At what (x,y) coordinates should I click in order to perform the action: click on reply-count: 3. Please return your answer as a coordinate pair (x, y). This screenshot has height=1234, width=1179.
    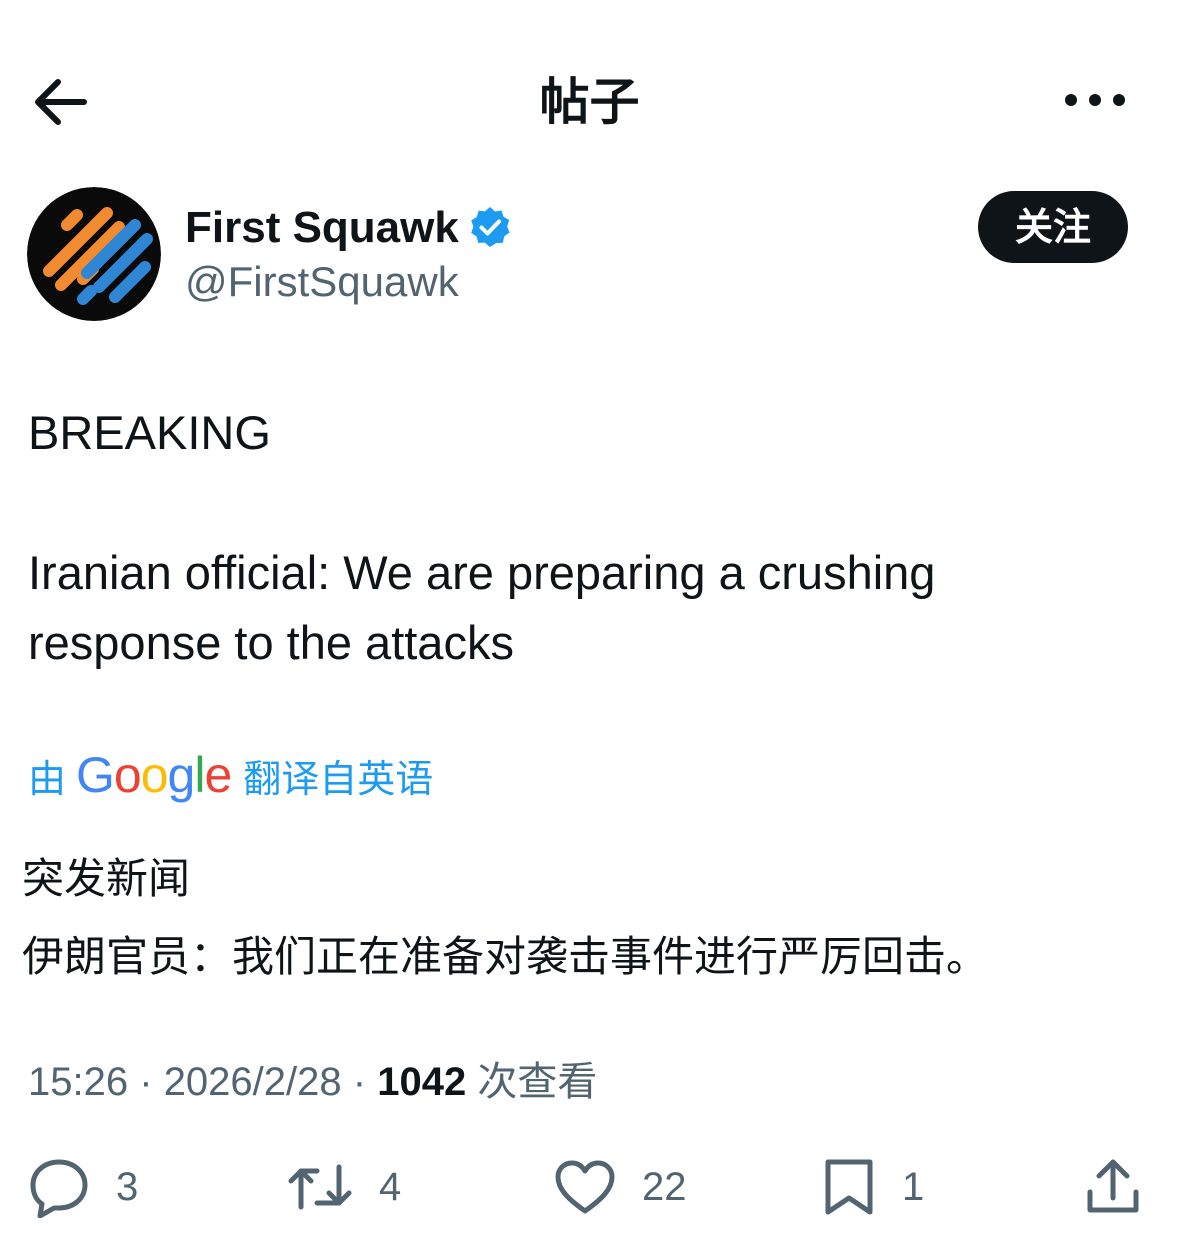
    Looking at the image, I should click on (127, 1186).